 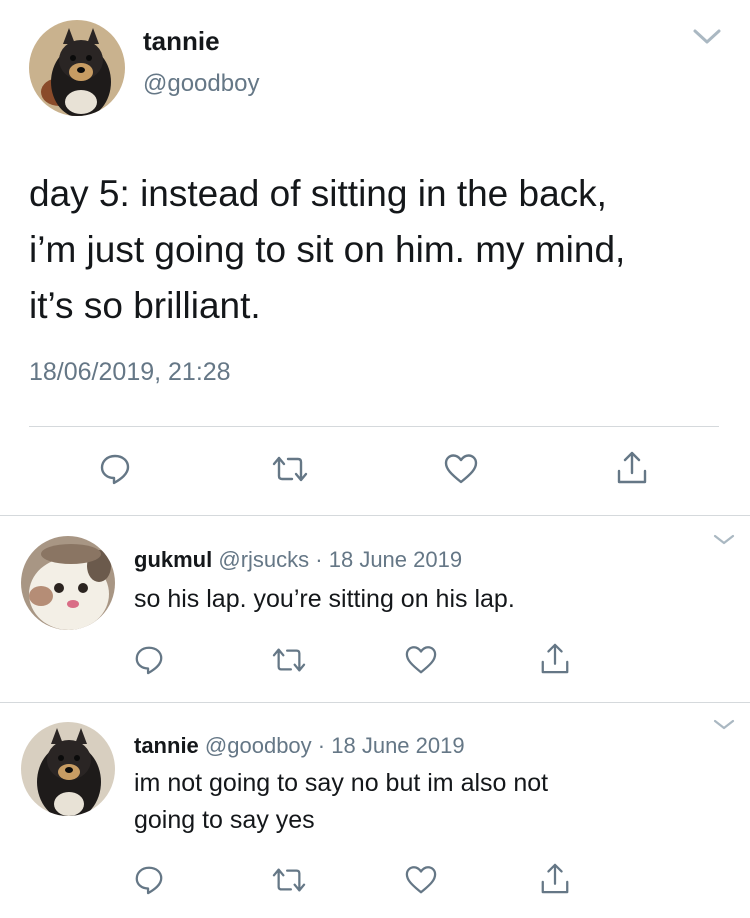 What do you see at coordinates (224, 820) in the screenshot?
I see `reply-text-line: going to say yes` at bounding box center [224, 820].